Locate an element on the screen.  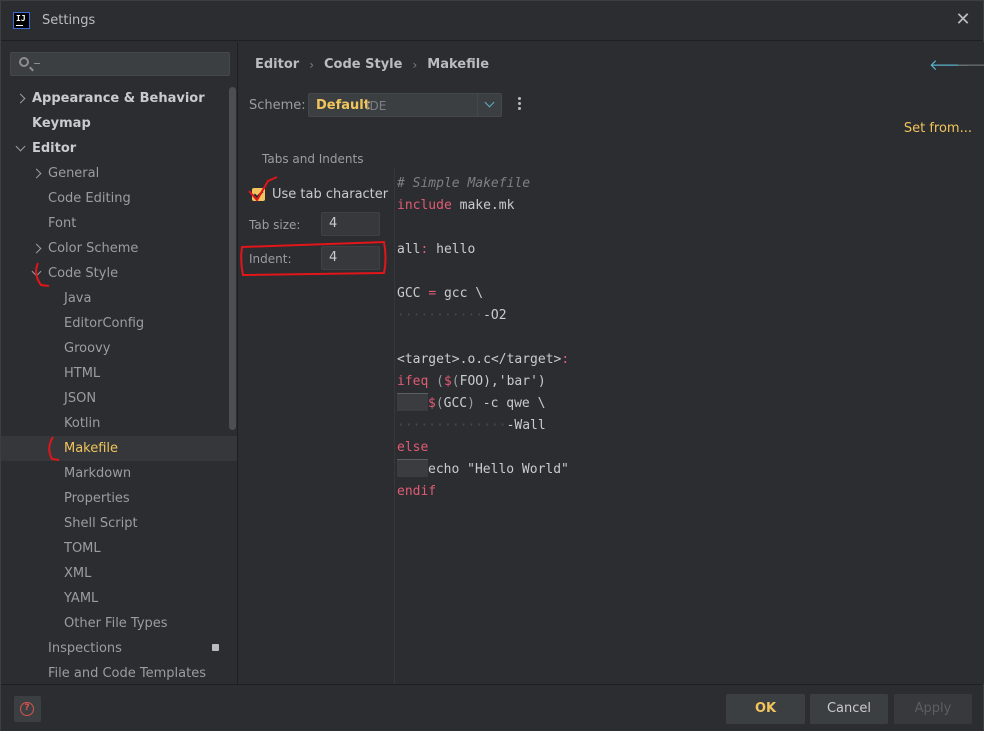
annotation-indent-box is located at coordinates (313, 258).